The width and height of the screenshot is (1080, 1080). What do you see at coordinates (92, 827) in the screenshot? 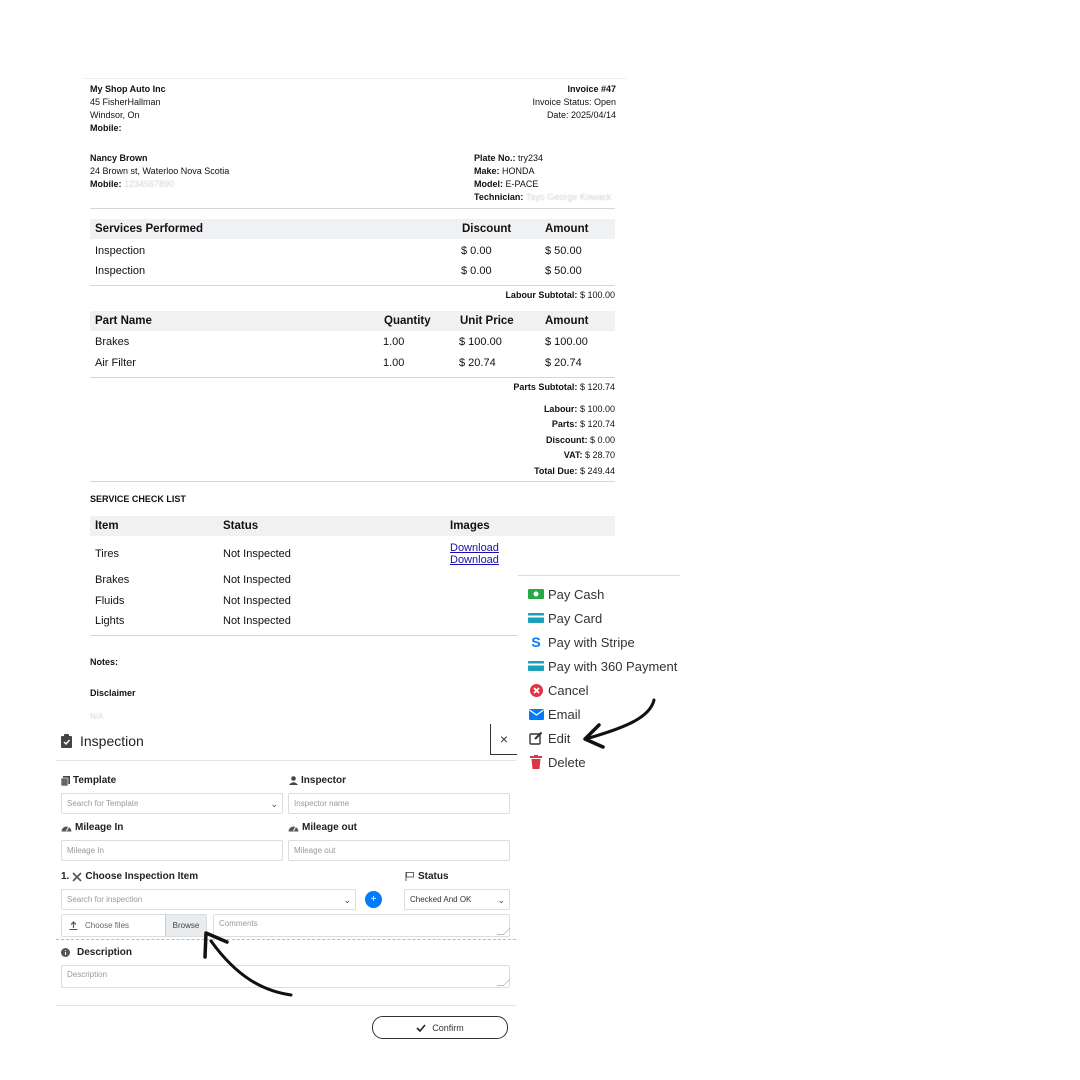
I see `mileage-in-label: Mileage In` at bounding box center [92, 827].